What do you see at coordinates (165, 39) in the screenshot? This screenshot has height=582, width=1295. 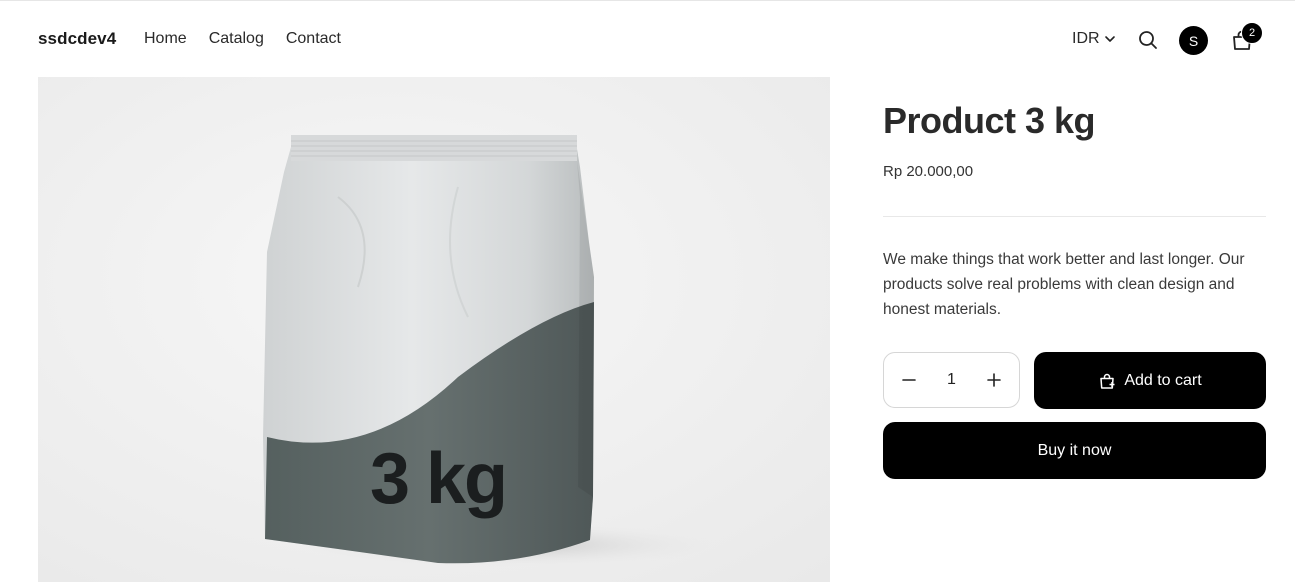 I see `nav-item-home: Home` at bounding box center [165, 39].